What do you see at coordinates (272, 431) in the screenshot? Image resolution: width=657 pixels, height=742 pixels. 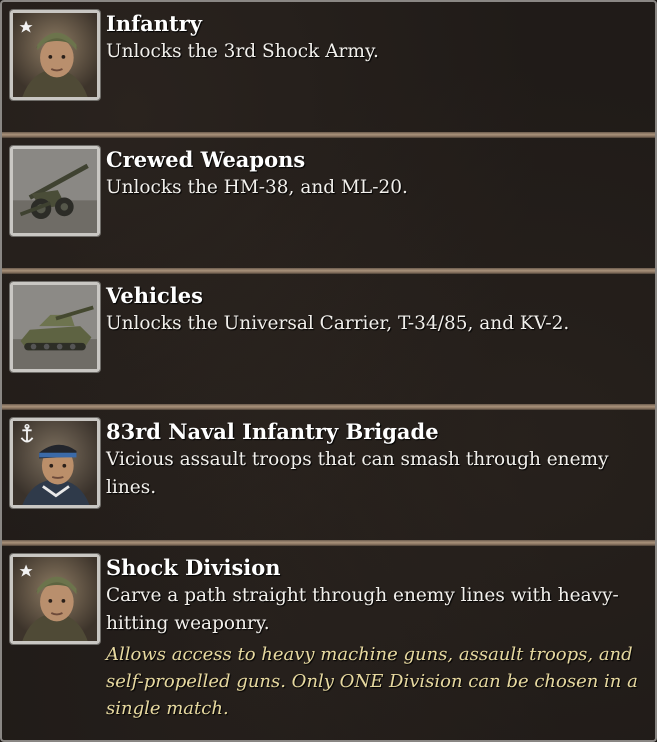 I see `entry-title: 83rd Naval Infantry Brigade` at bounding box center [272, 431].